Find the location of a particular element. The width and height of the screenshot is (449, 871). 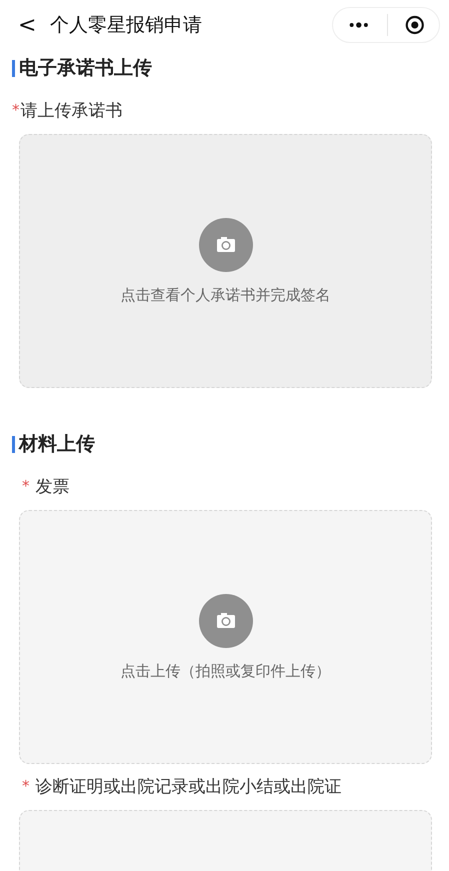

section-title: 电子承诺书上传 is located at coordinates (85, 68).